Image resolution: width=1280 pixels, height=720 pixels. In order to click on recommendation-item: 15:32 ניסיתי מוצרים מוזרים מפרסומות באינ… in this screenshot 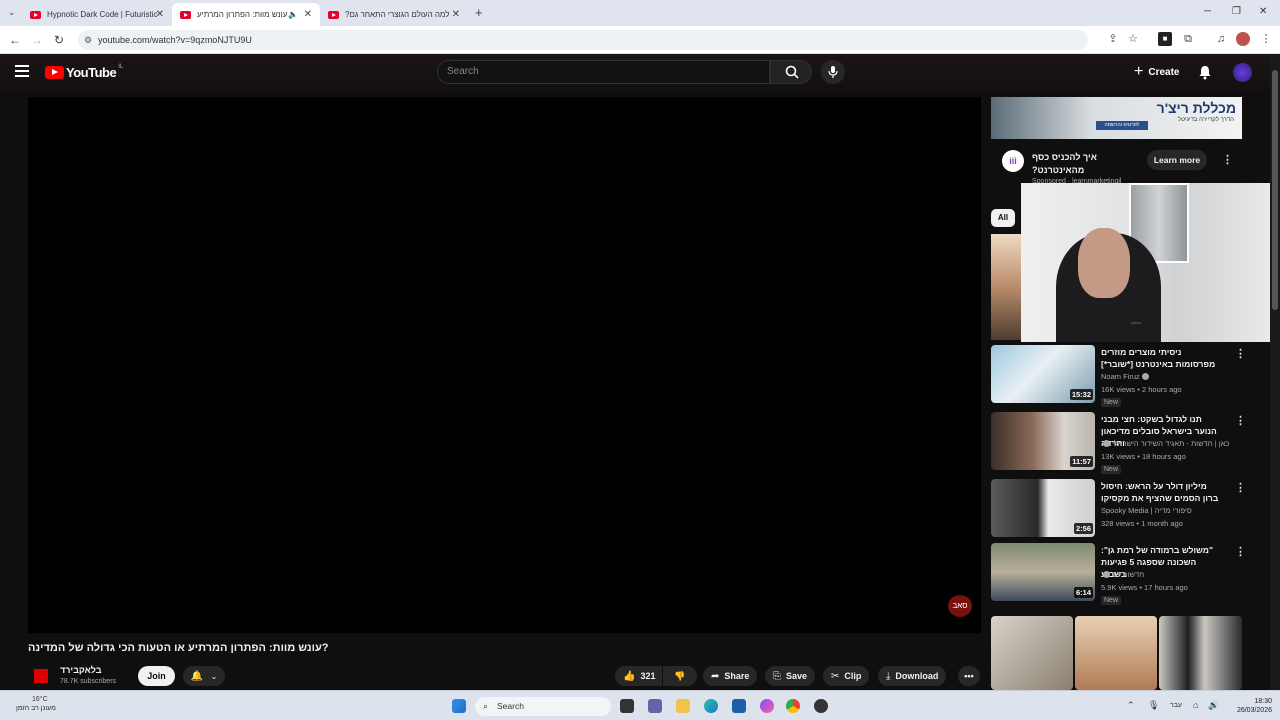, I will do `click(1121, 376)`.